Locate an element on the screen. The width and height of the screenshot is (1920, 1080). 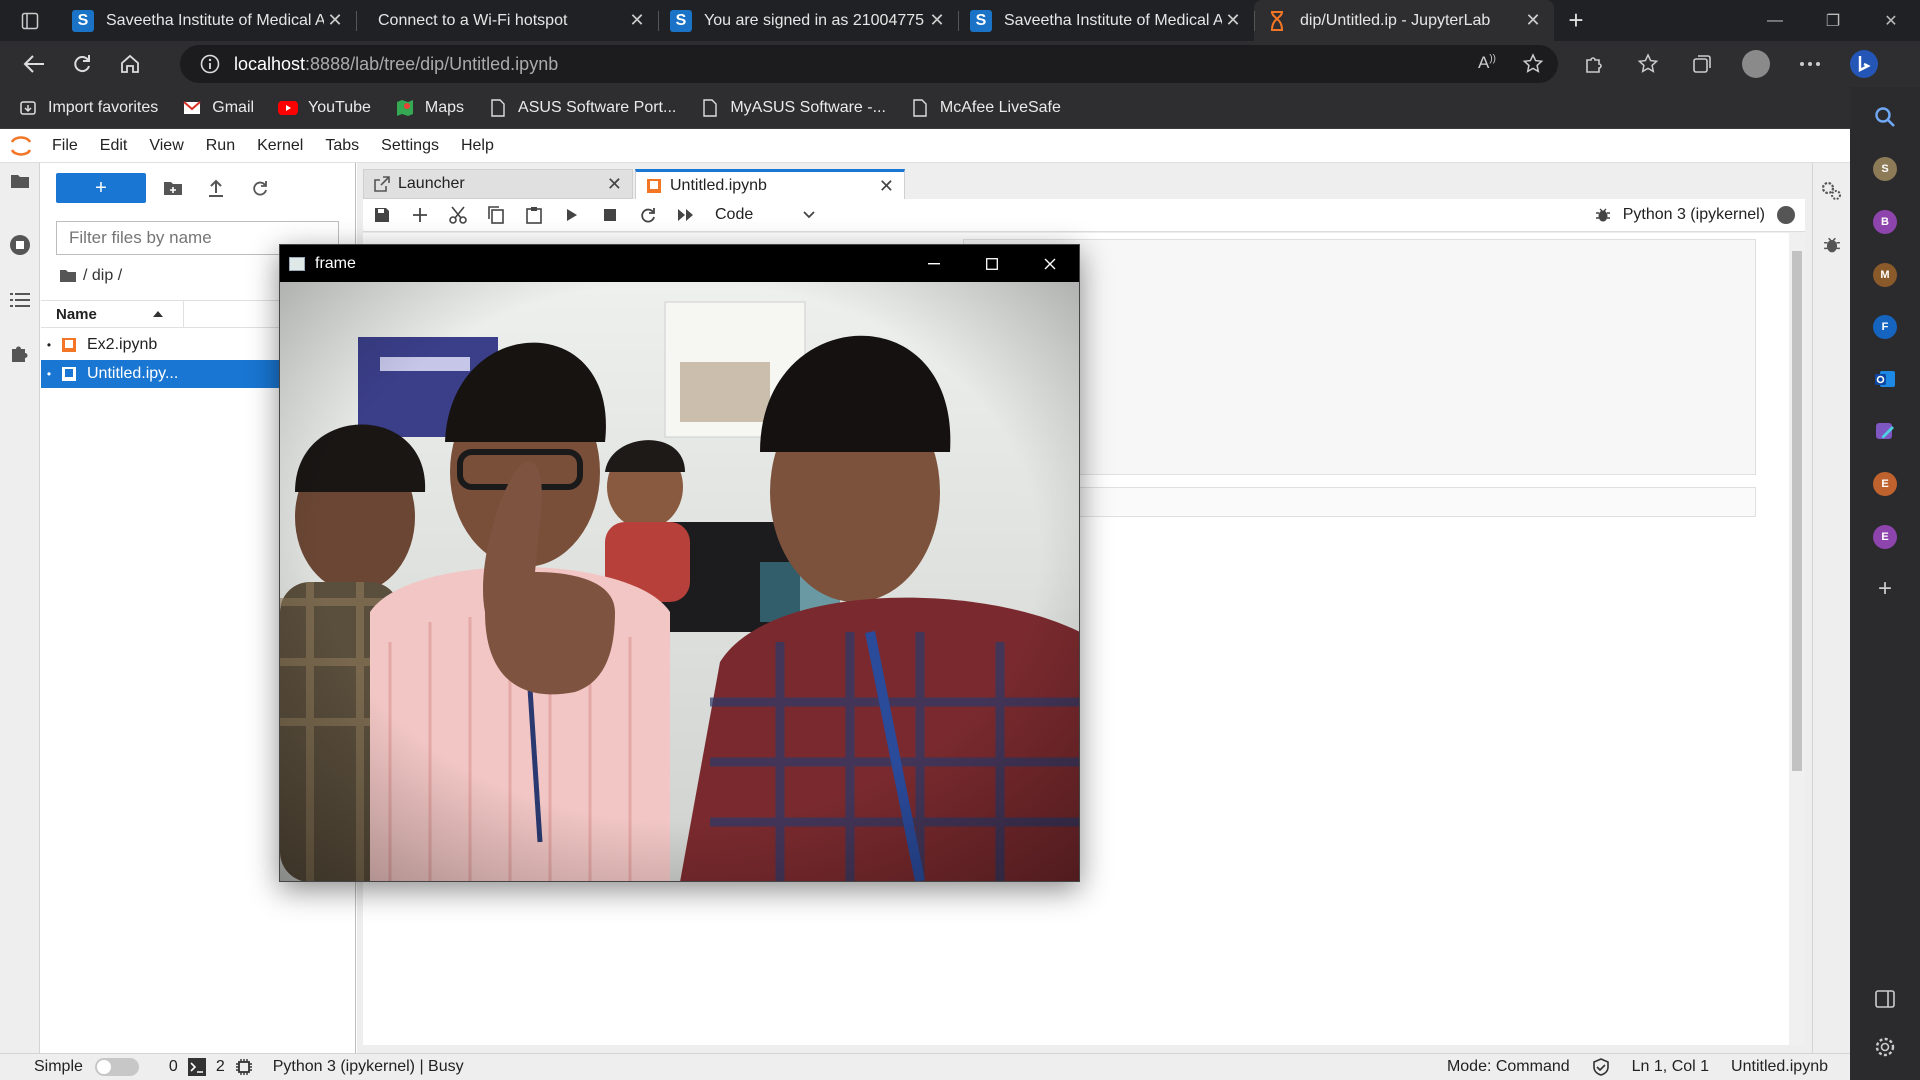
read-aloud-icon: A)) is located at coordinates (1487, 64).